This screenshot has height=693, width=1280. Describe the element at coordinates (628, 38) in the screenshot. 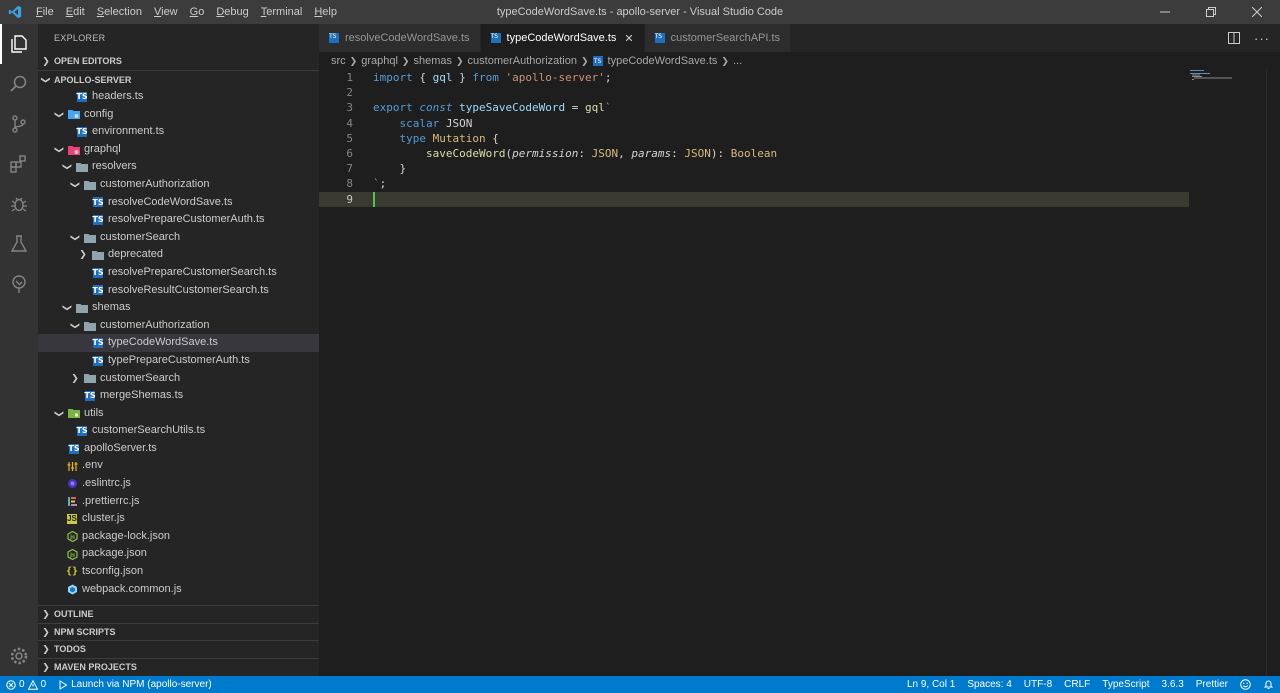

I see `close-tab-icon: ✕` at that location.